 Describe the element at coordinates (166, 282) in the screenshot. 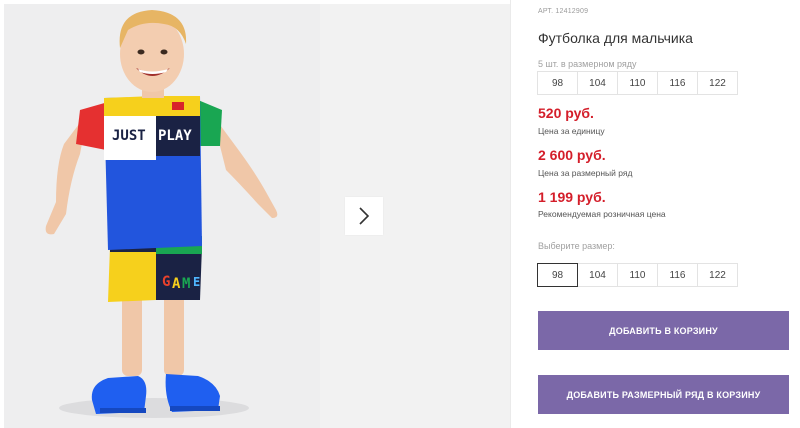

I see `svg-text: G` at that location.